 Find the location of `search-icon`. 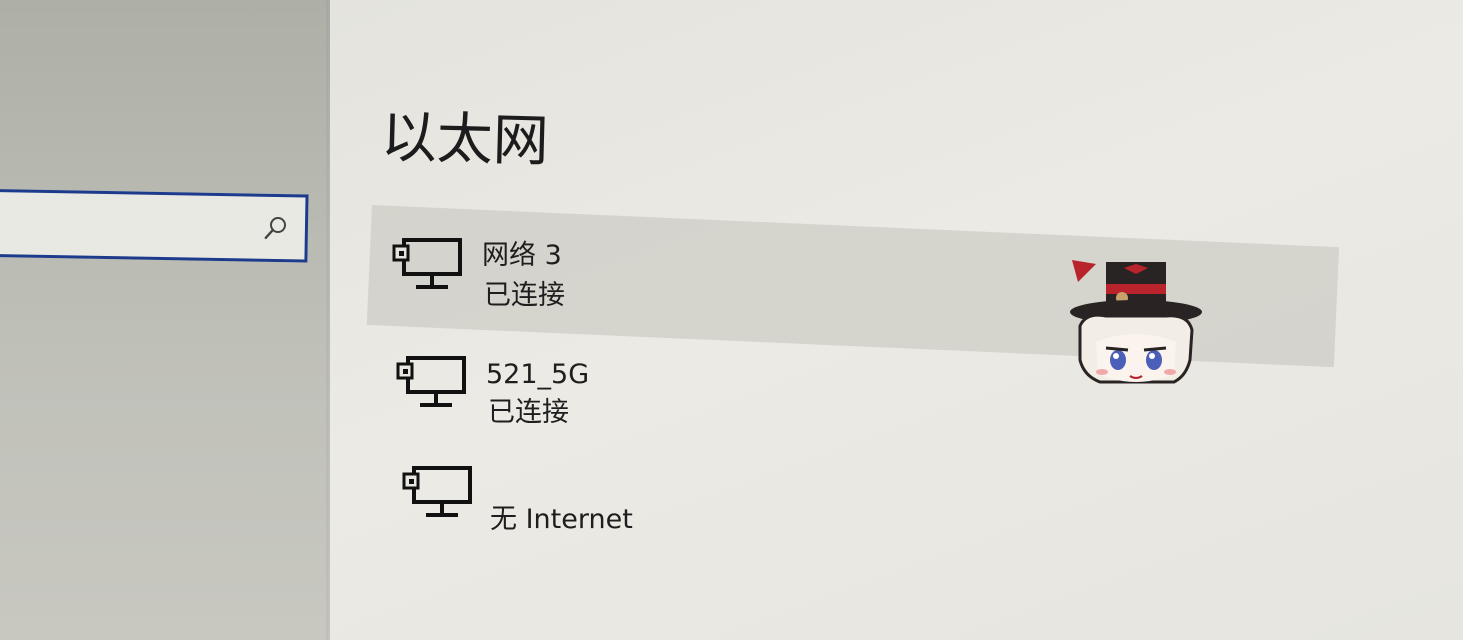

search-icon is located at coordinates (276, 228).